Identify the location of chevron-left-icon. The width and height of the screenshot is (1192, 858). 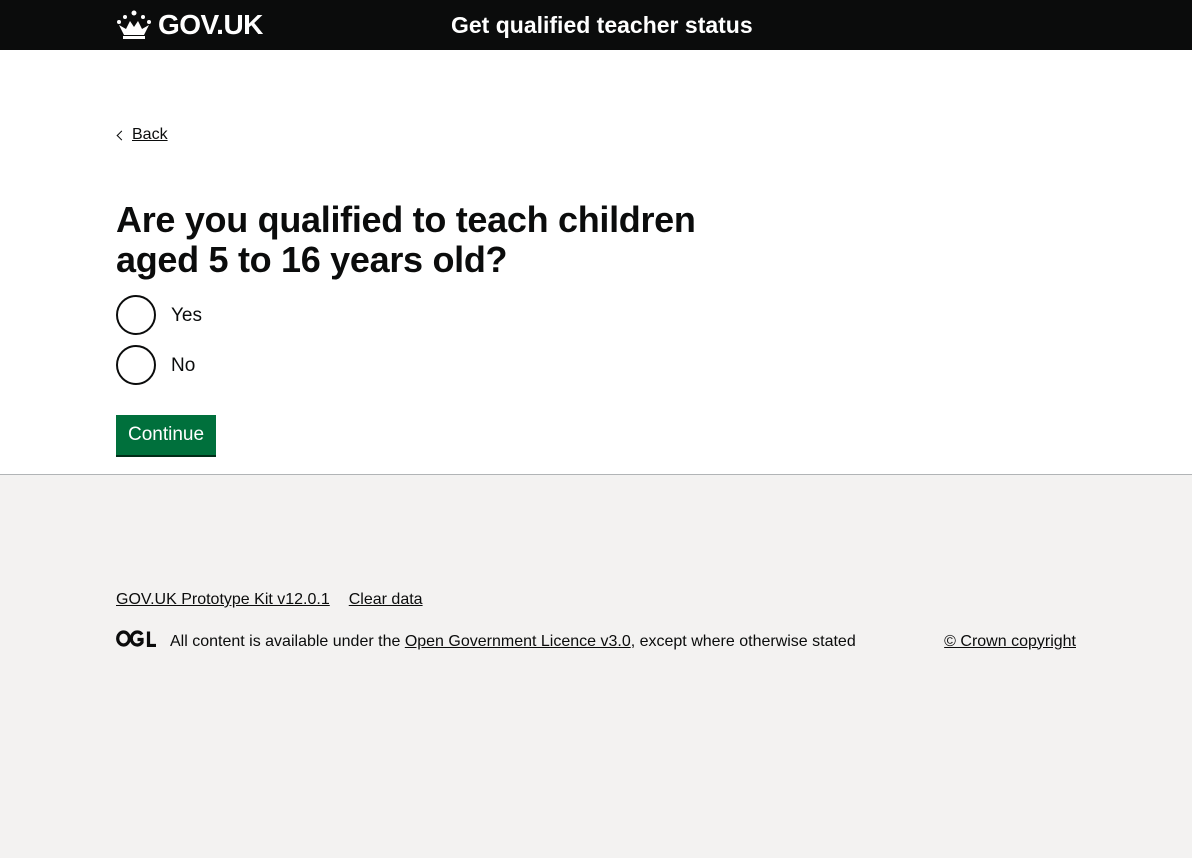
(121, 135).